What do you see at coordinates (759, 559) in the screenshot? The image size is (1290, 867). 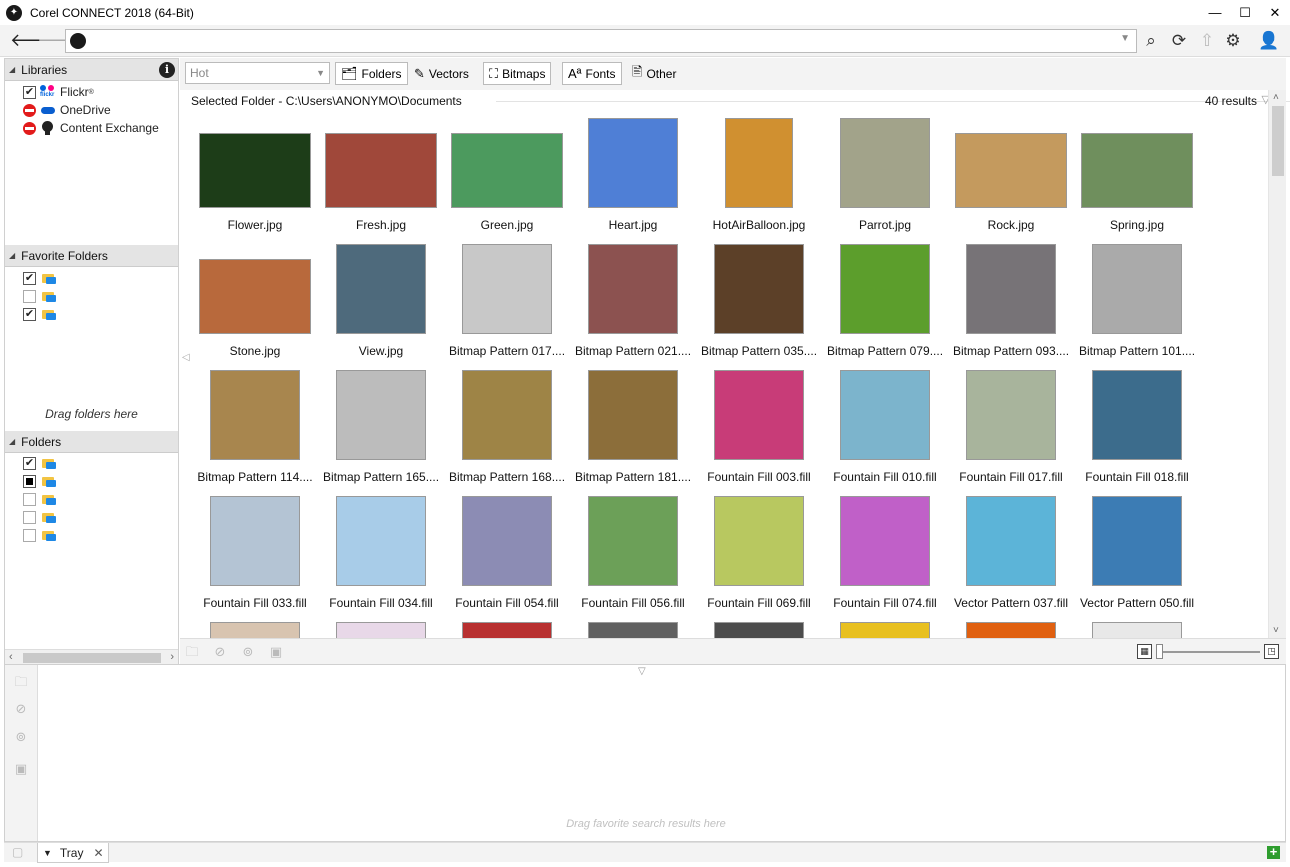 I see `thumbnail-item: Fountain Fill 069.fill` at bounding box center [759, 559].